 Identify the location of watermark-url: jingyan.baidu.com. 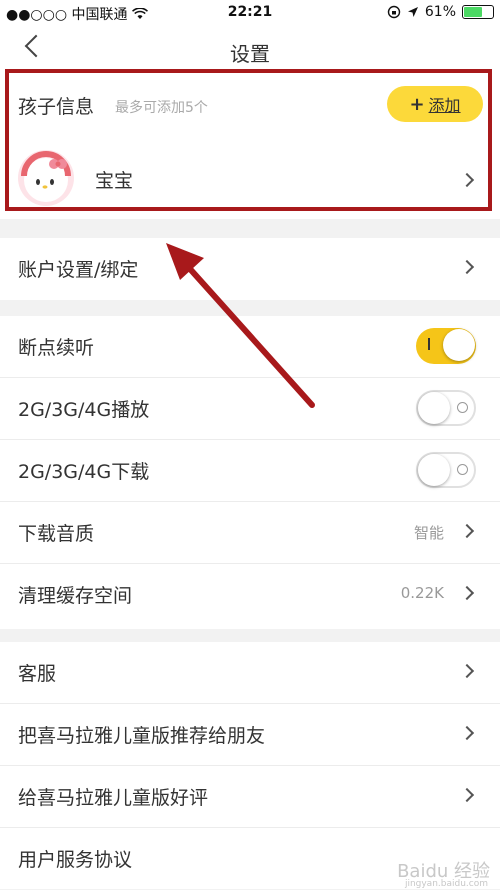
(446, 884).